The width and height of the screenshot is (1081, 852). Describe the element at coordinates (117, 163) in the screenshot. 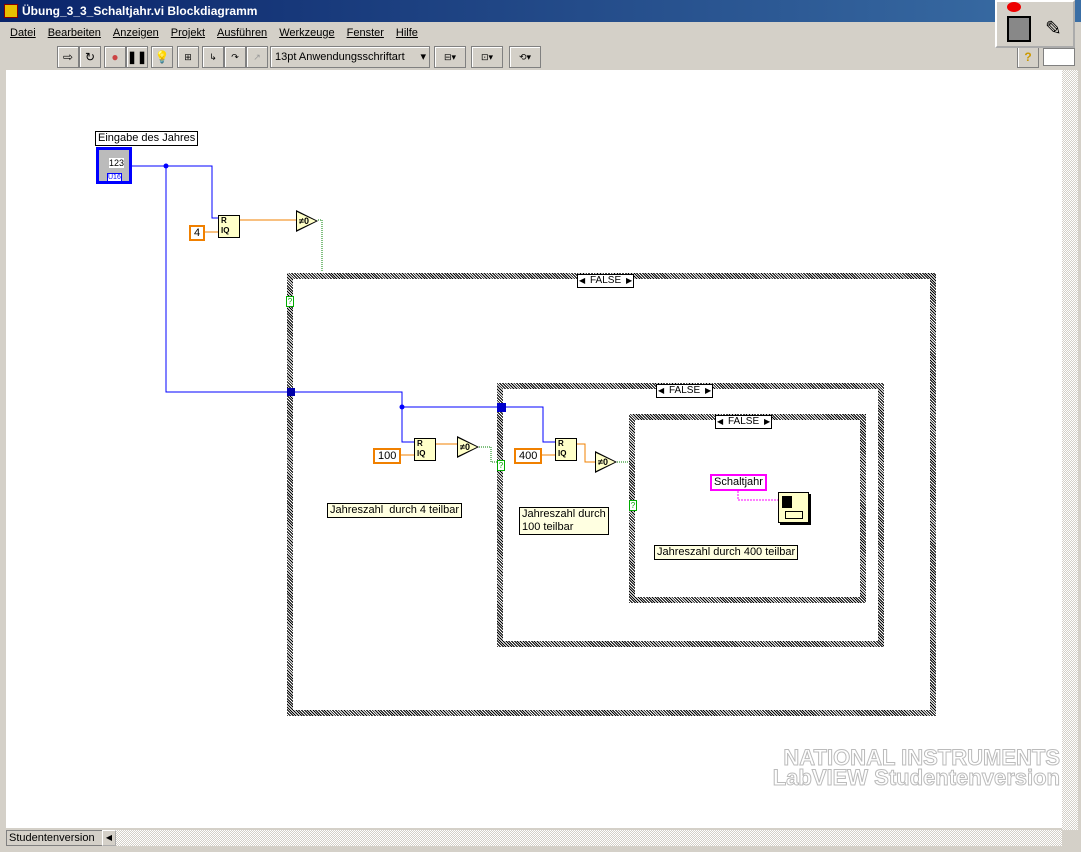

I see `terminal-value: 123` at that location.